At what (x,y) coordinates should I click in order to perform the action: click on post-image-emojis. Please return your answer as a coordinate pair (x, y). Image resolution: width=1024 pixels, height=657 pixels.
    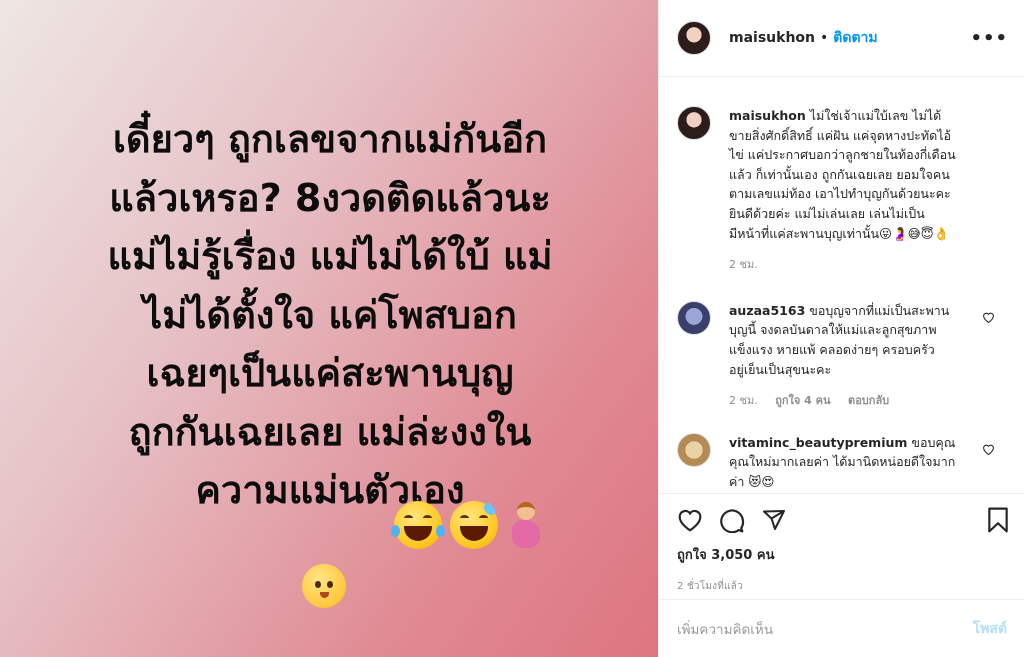
    Looking at the image, I should click on (329, 554).